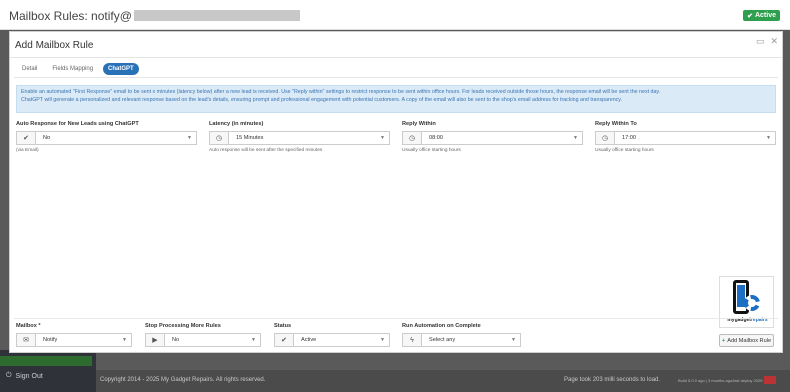  Describe the element at coordinates (770, 380) in the screenshot. I see `footer-badge` at that location.